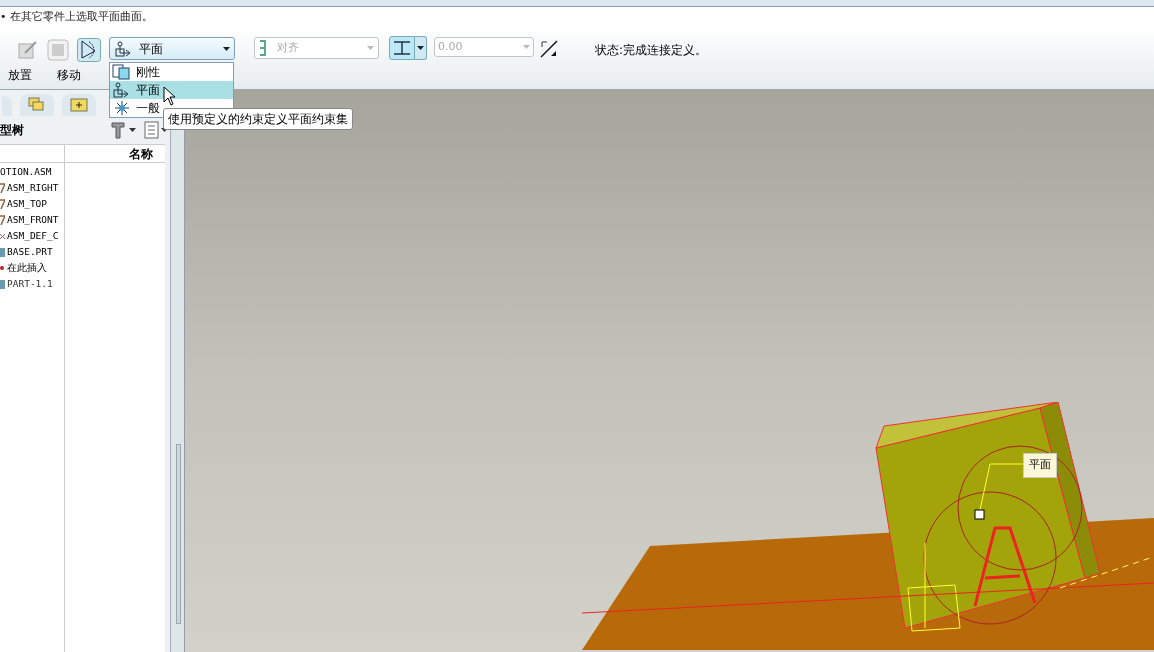 This screenshot has width=1154, height=652. I want to click on panel-title: 型树, so click(12, 130).